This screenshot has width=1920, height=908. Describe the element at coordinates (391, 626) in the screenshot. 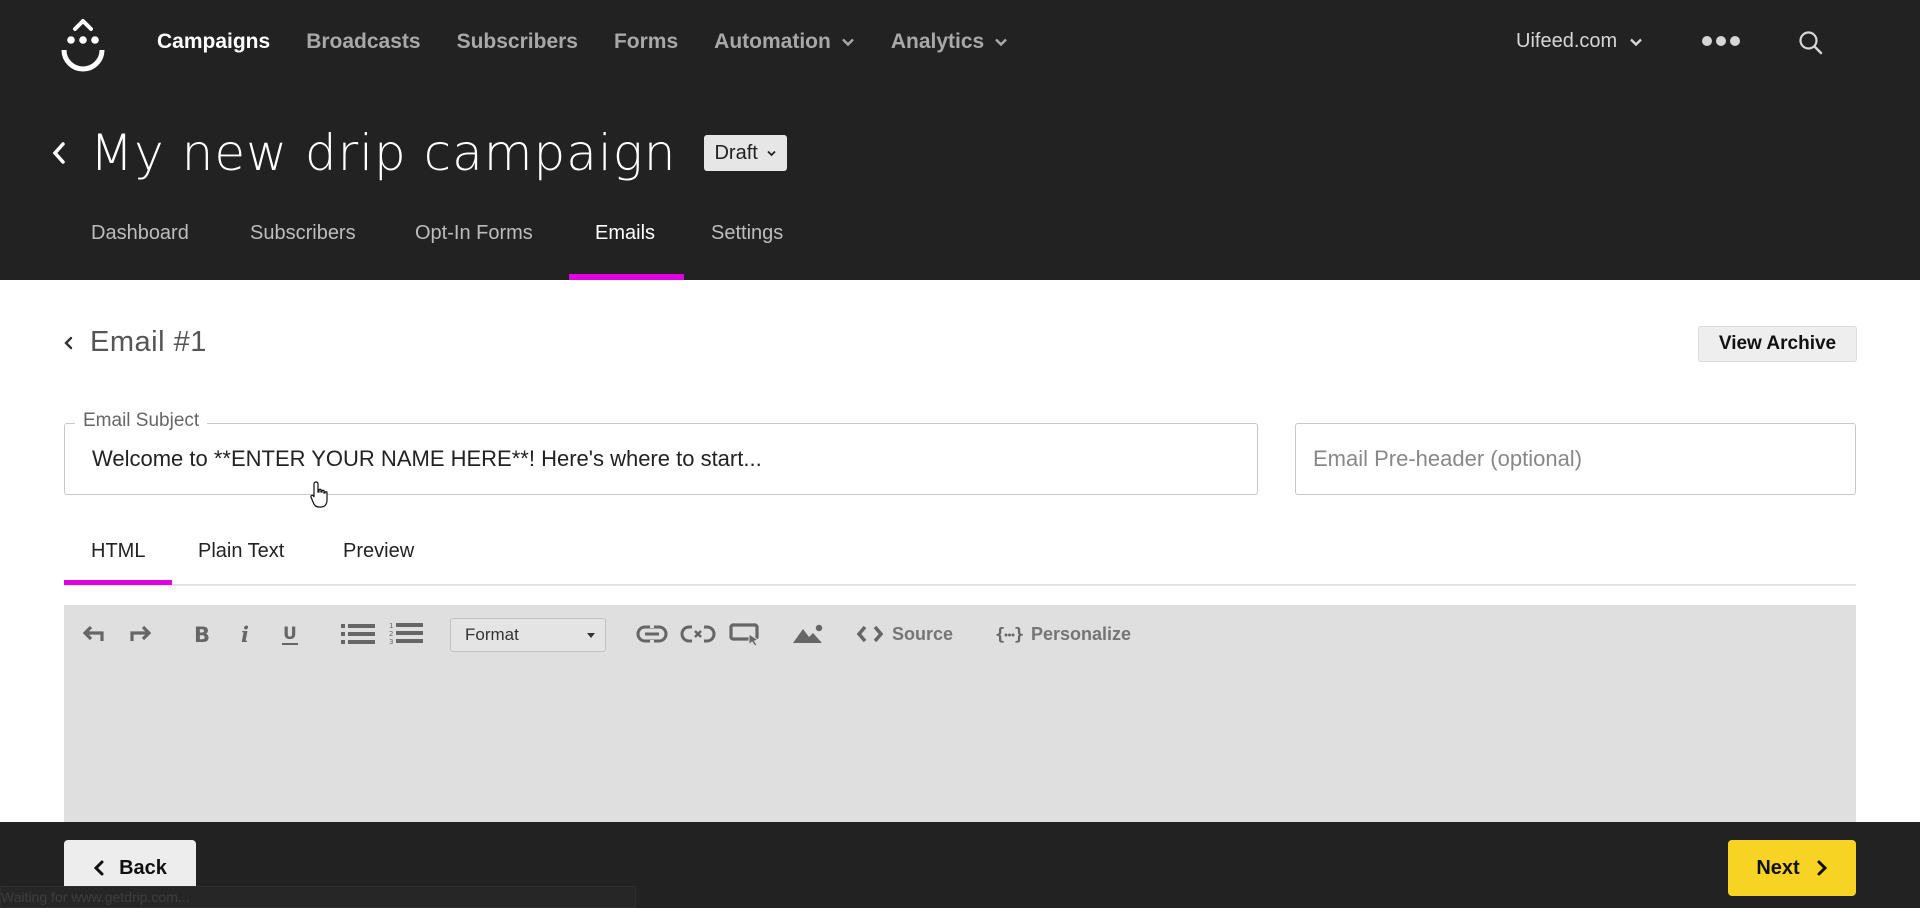

I see `svg-text: 1` at that location.